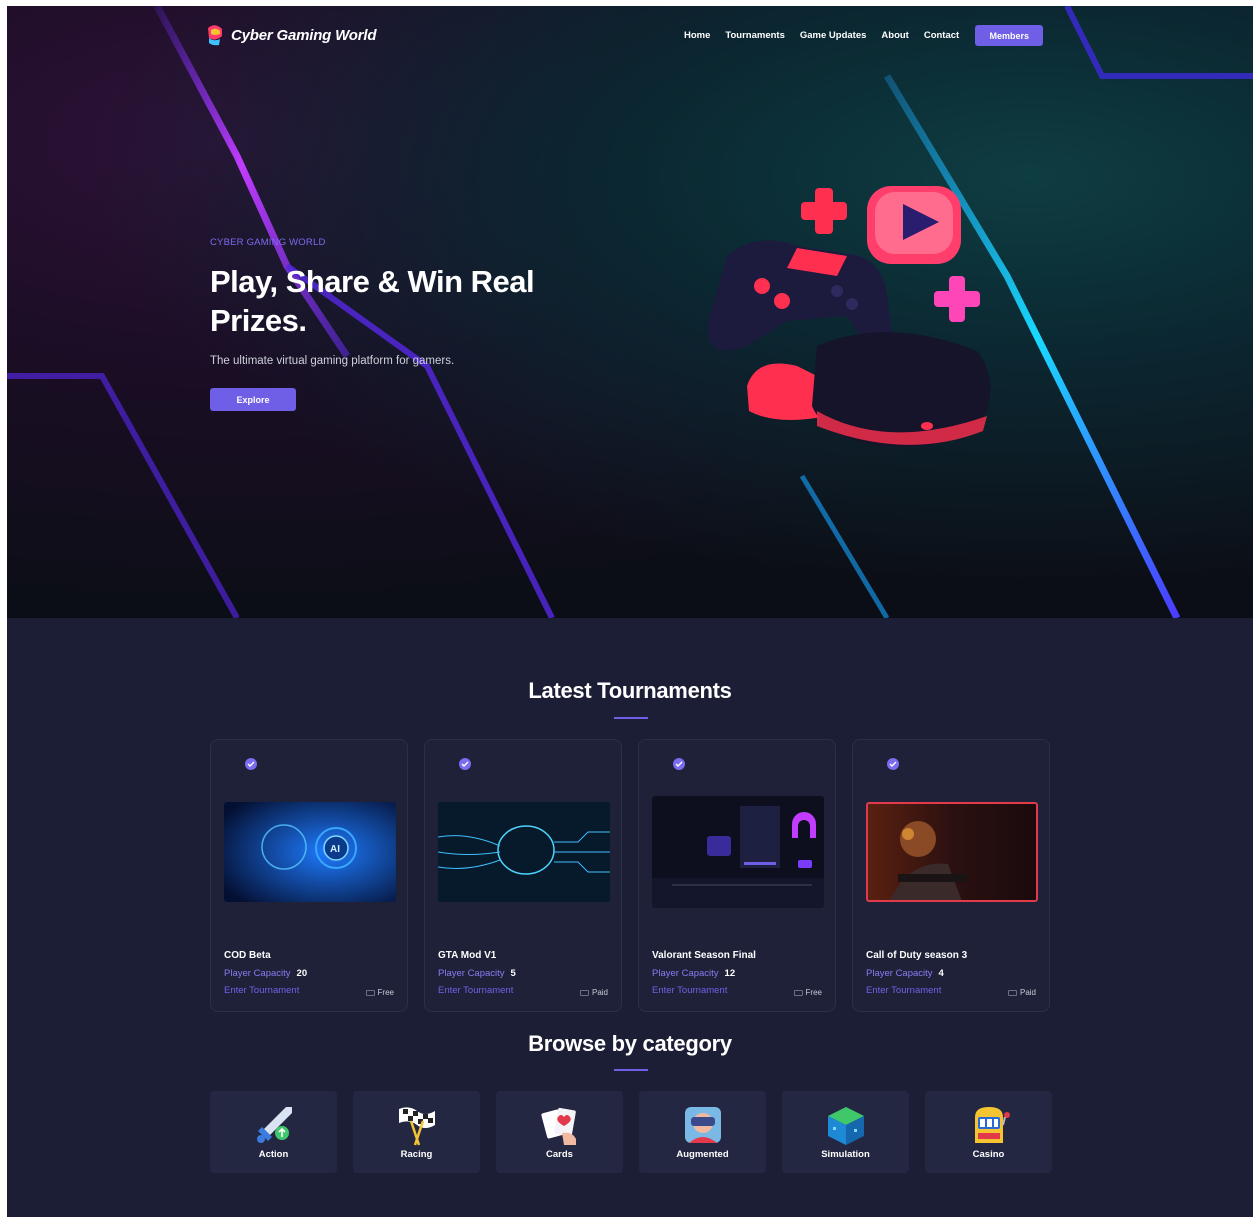  Describe the element at coordinates (697, 36) in the screenshot. I see `nav-home: Home` at that location.